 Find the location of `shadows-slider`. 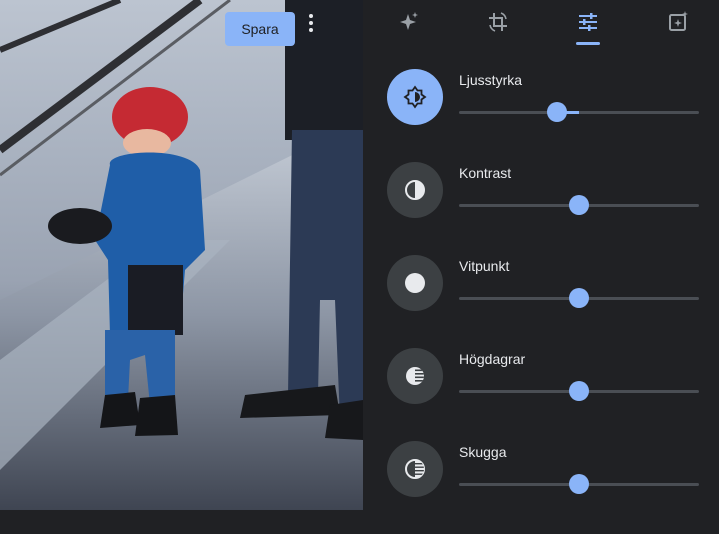

shadows-slider is located at coordinates (579, 484).